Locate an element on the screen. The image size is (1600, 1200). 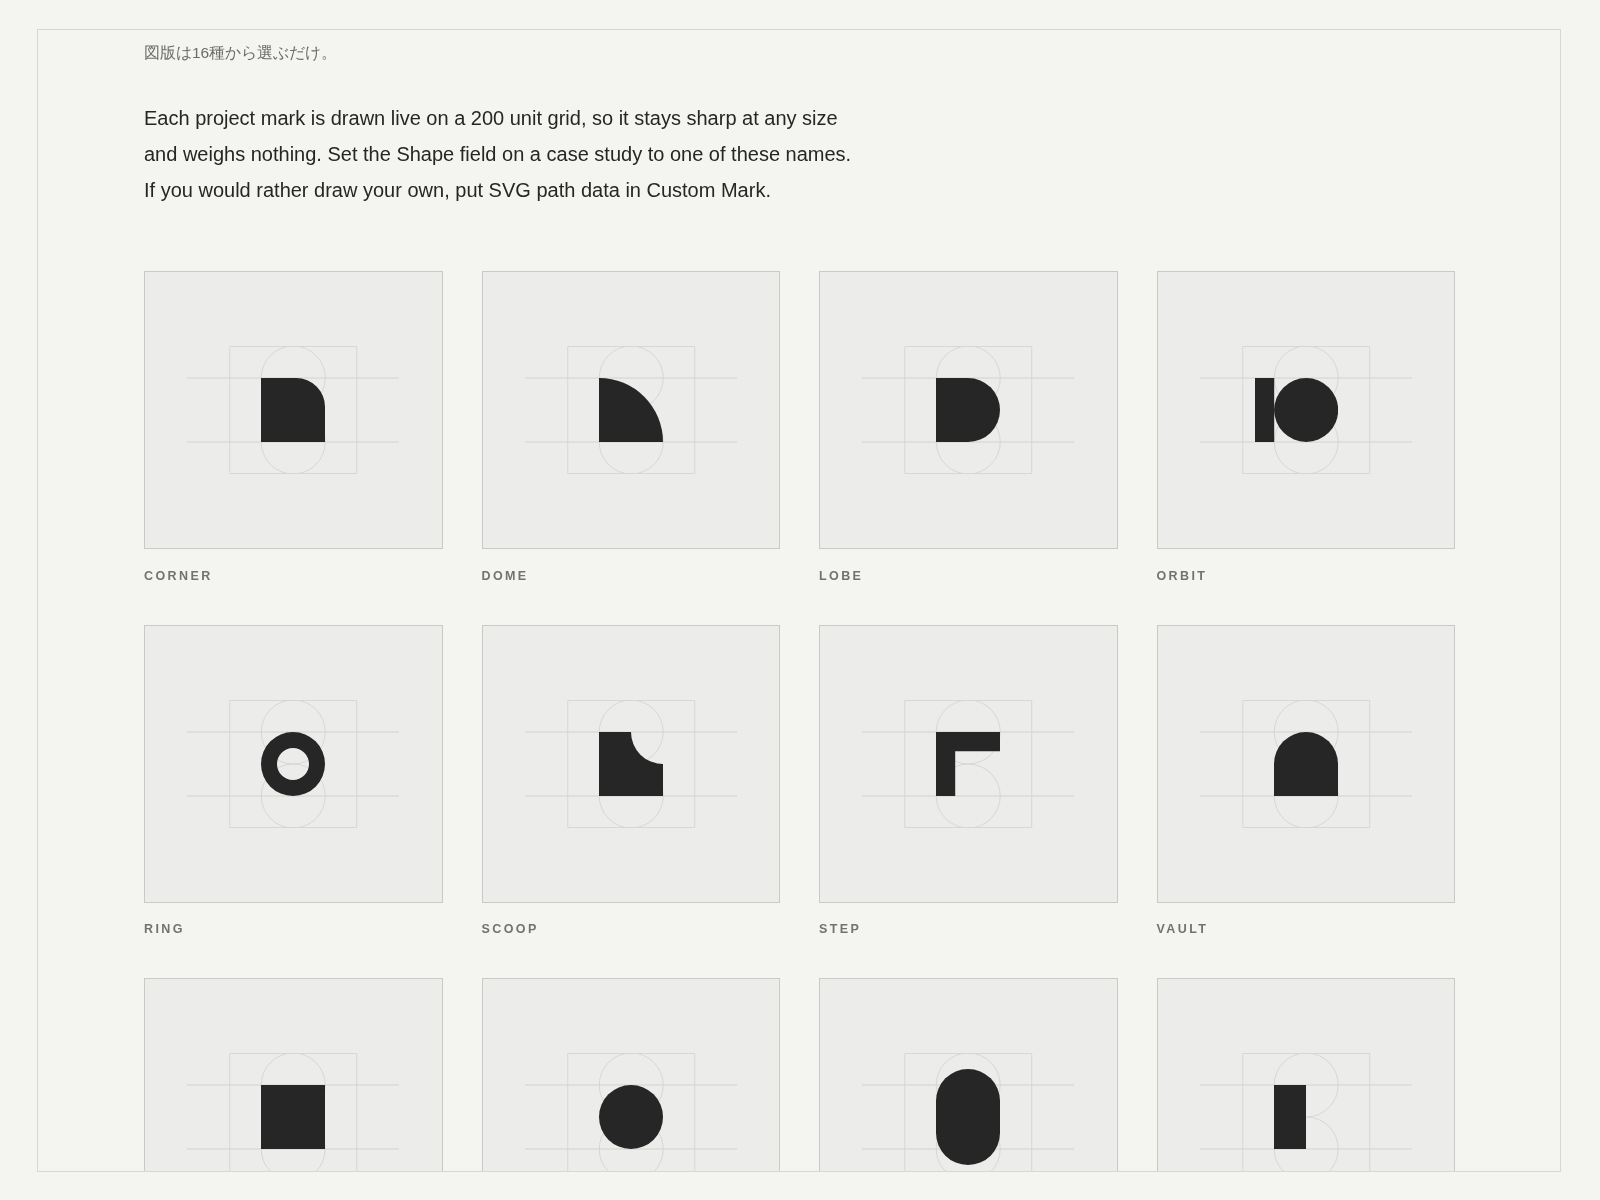
pill-icon is located at coordinates (968, 1117).